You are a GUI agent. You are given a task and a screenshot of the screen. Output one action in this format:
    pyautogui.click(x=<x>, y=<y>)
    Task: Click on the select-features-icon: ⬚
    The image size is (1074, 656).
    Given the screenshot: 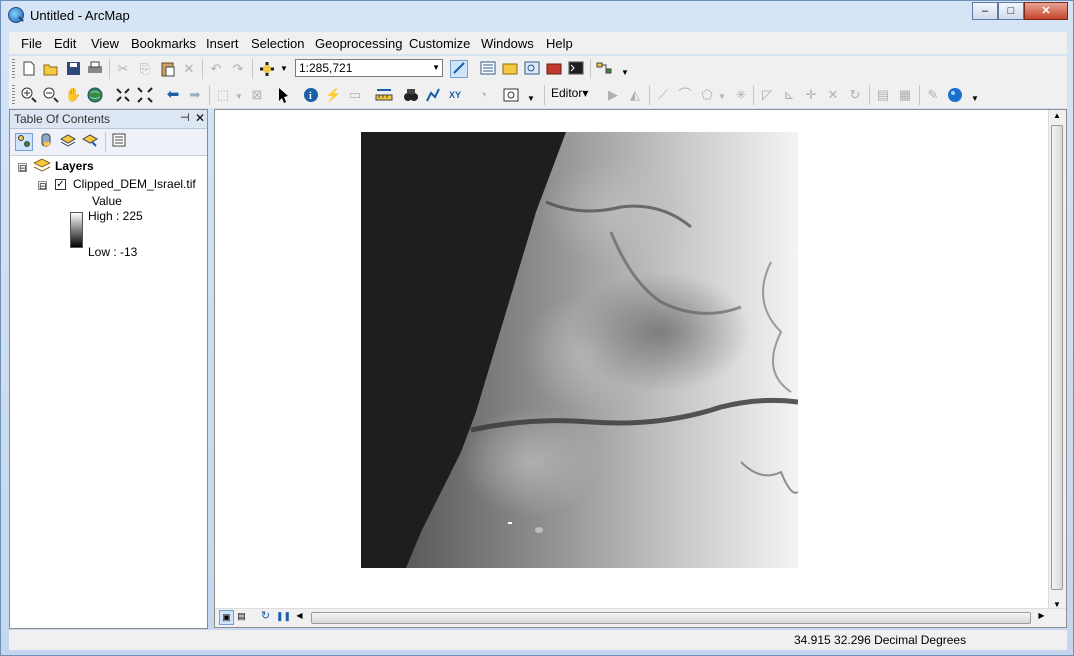 What is the action you would take?
    pyautogui.click(x=223, y=95)
    